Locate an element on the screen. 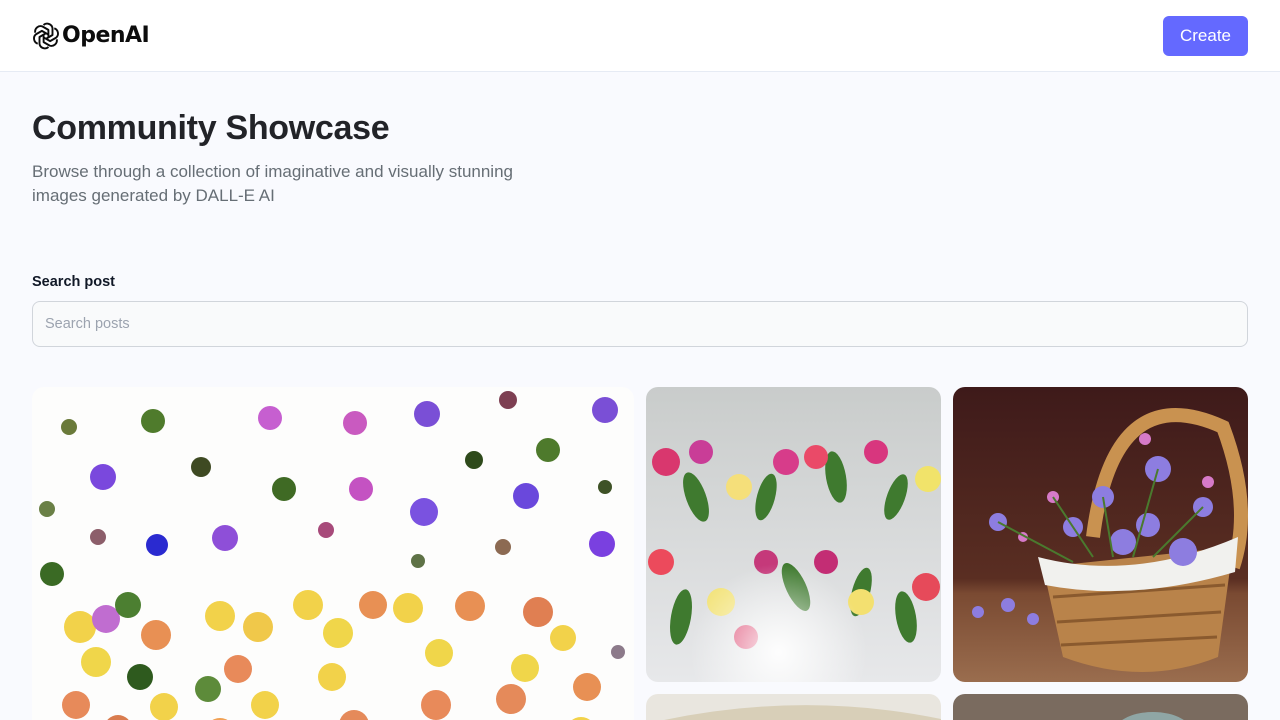 Image resolution: width=1280 pixels, height=720 pixels. page-title: Community Showcase is located at coordinates (211, 128).